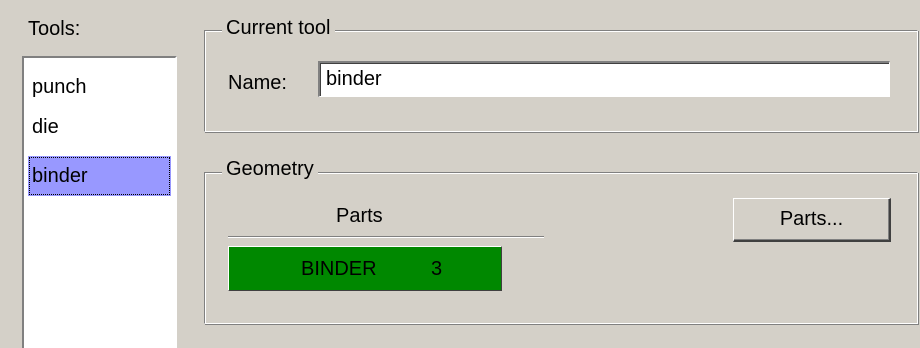 Image resolution: width=920 pixels, height=348 pixels. I want to click on tool-item-die: die, so click(99, 127).